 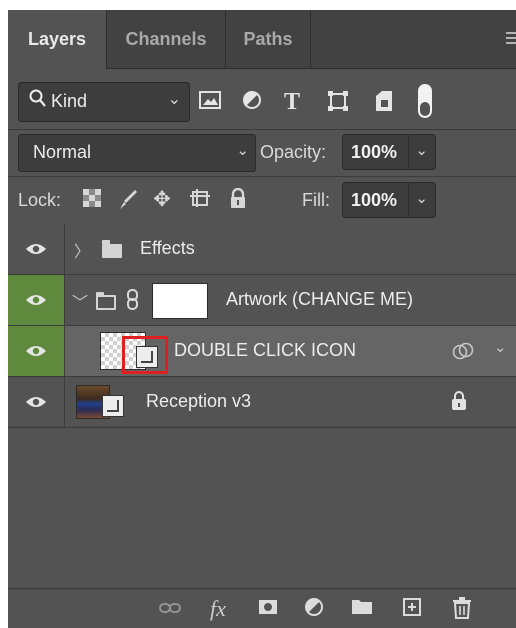 What do you see at coordinates (57, 39) in the screenshot?
I see `tab-layers: Layers` at bounding box center [57, 39].